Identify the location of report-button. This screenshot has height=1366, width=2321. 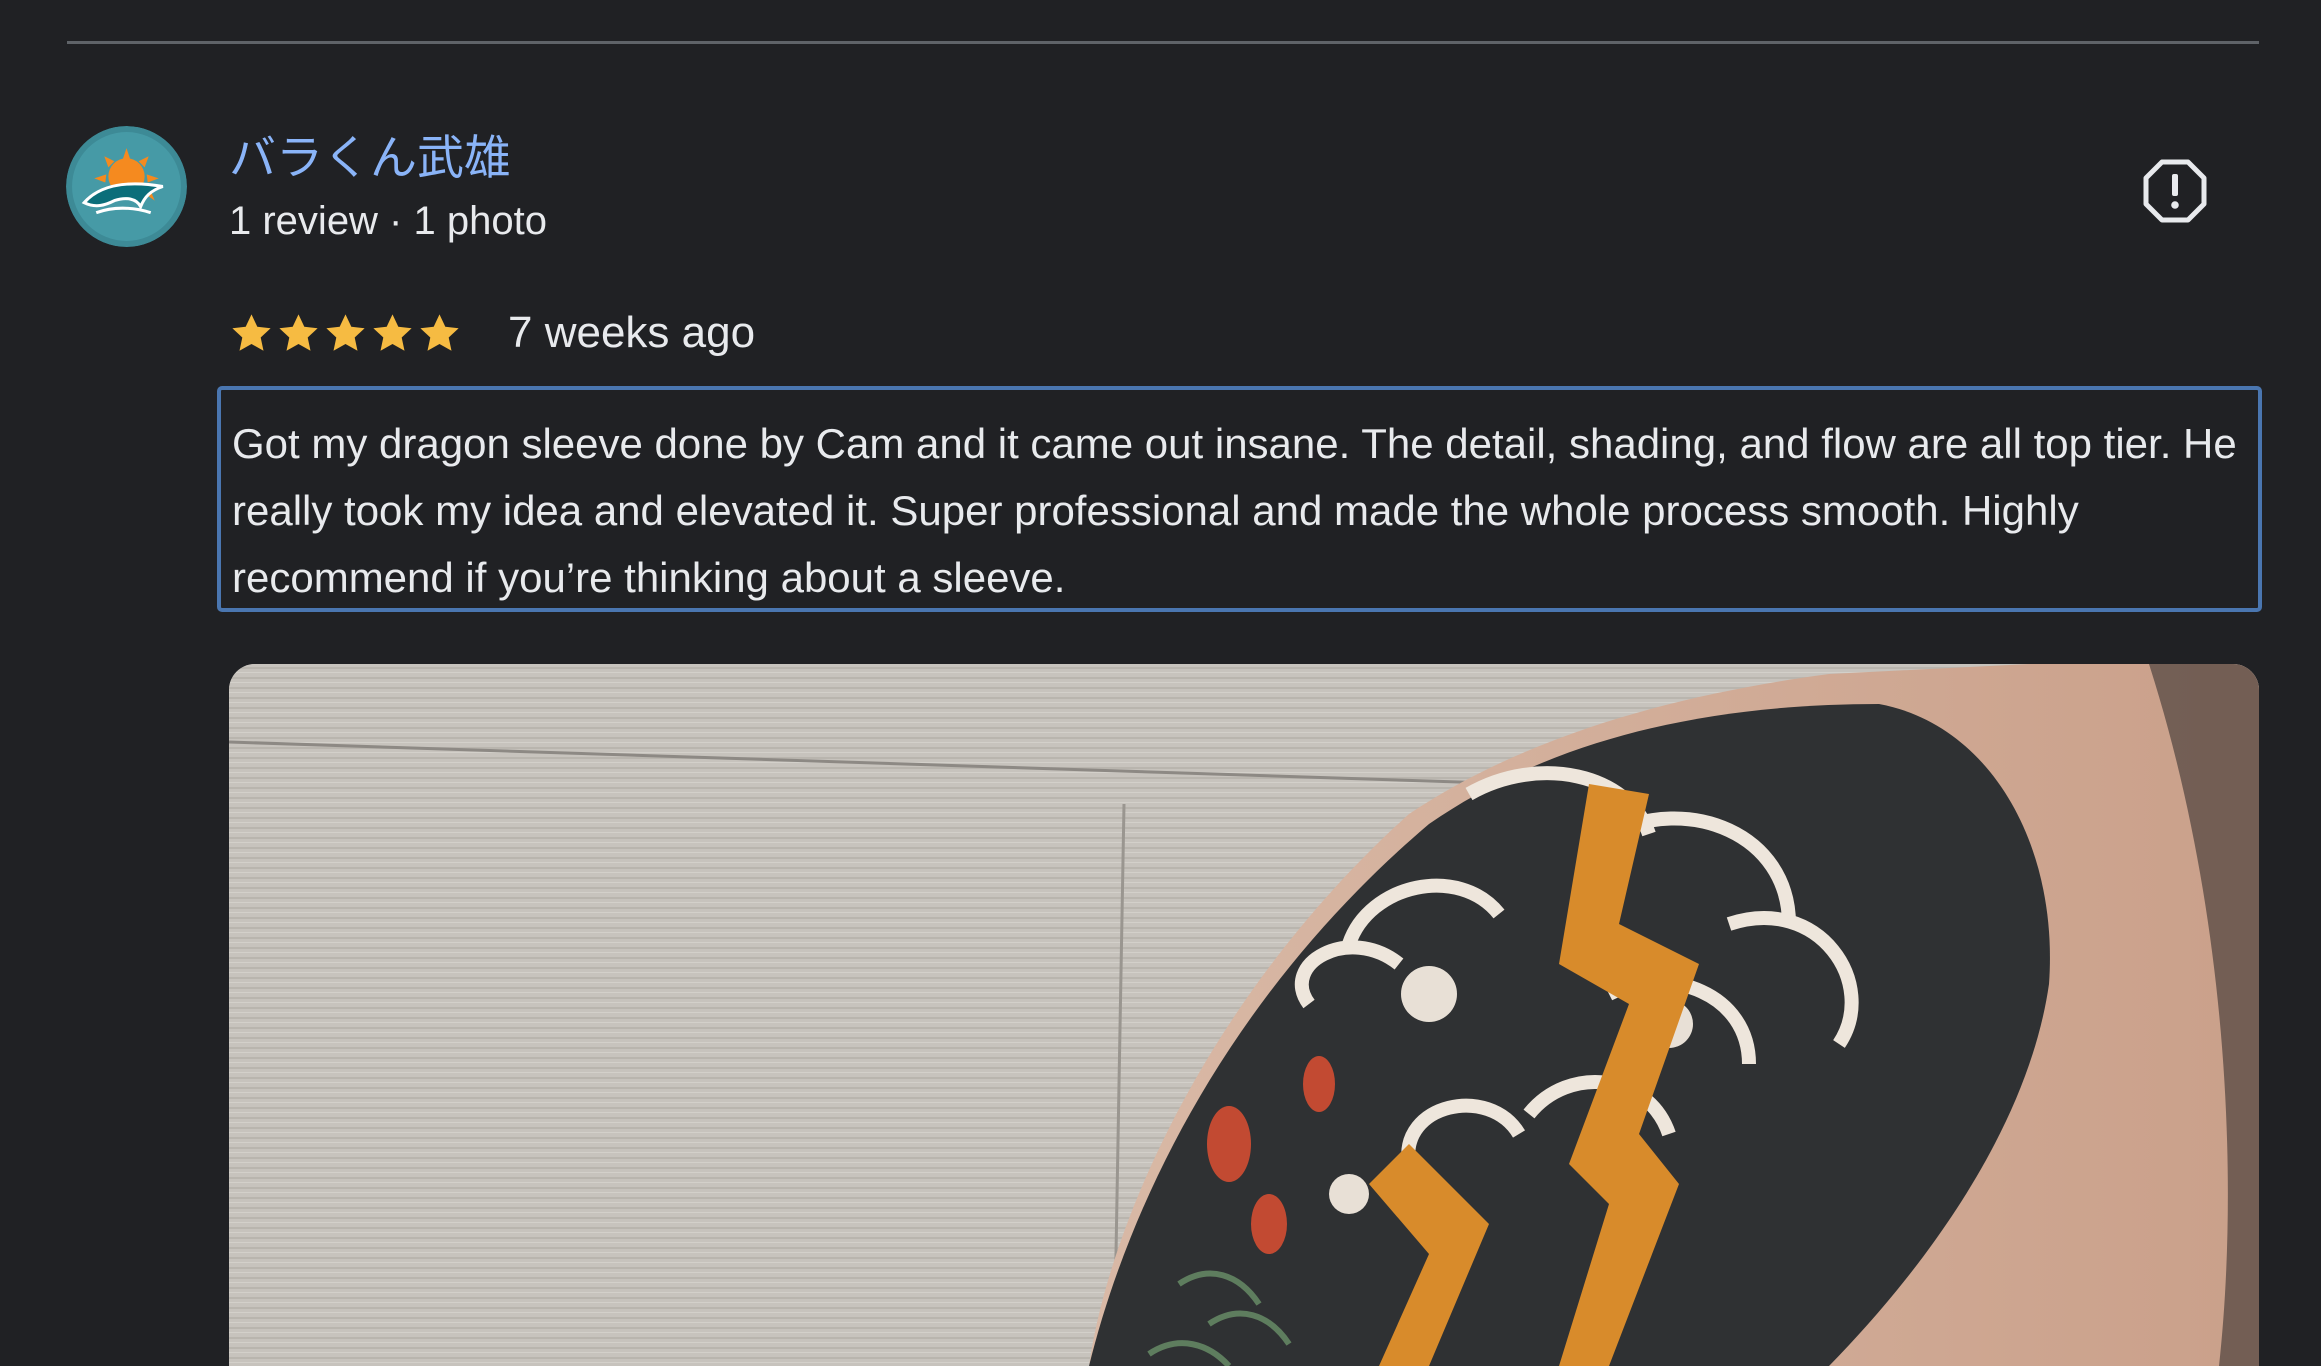
(2175, 191).